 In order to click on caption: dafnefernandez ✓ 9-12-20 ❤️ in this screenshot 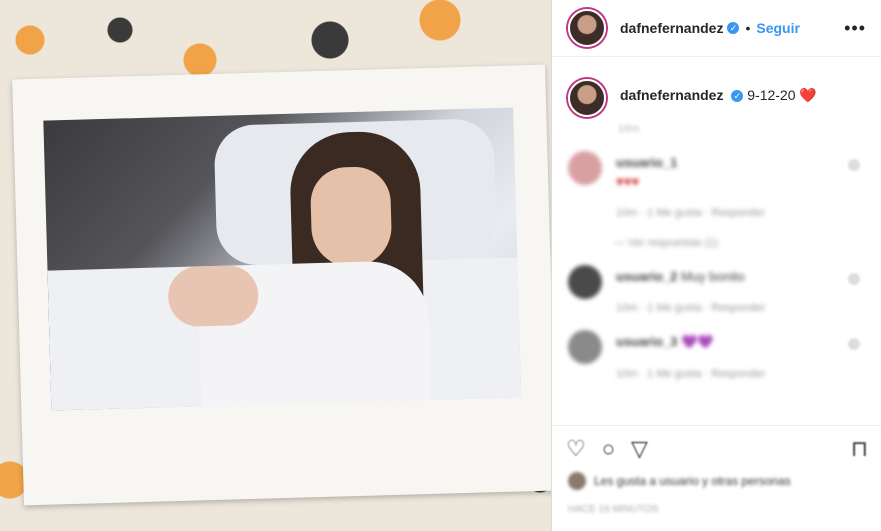, I will do `click(716, 87)`.